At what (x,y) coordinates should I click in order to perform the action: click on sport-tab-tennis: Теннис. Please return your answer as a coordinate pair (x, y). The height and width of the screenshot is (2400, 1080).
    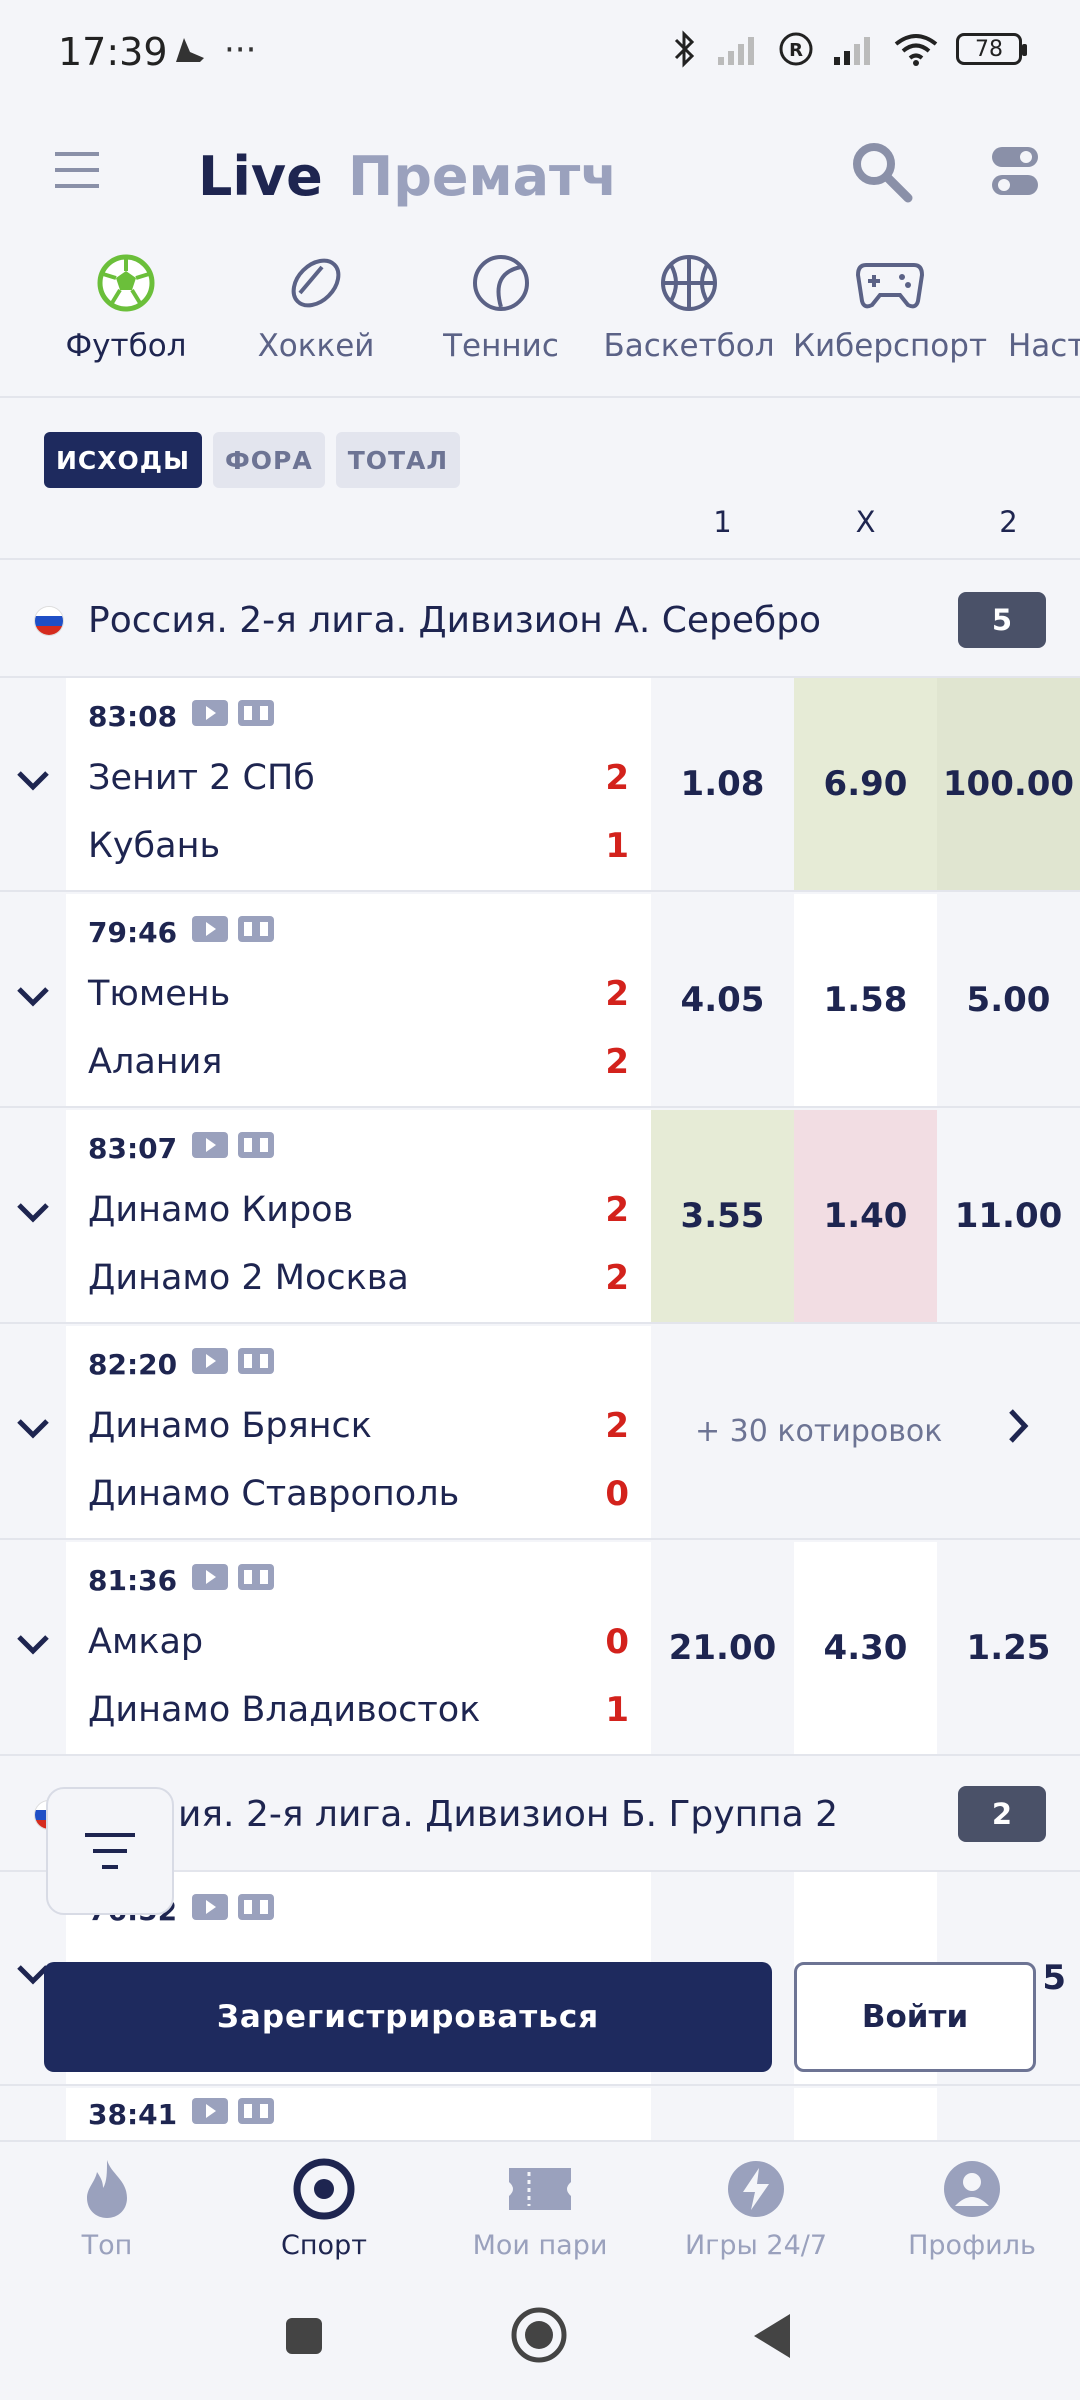
    Looking at the image, I should click on (501, 306).